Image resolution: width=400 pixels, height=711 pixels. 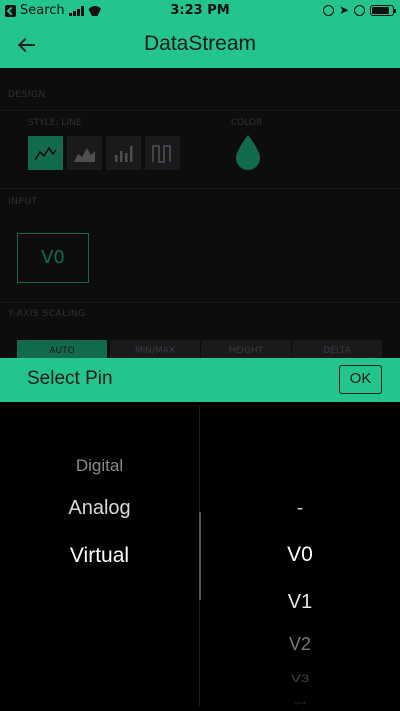 I want to click on color-label: COLOR, so click(x=247, y=123).